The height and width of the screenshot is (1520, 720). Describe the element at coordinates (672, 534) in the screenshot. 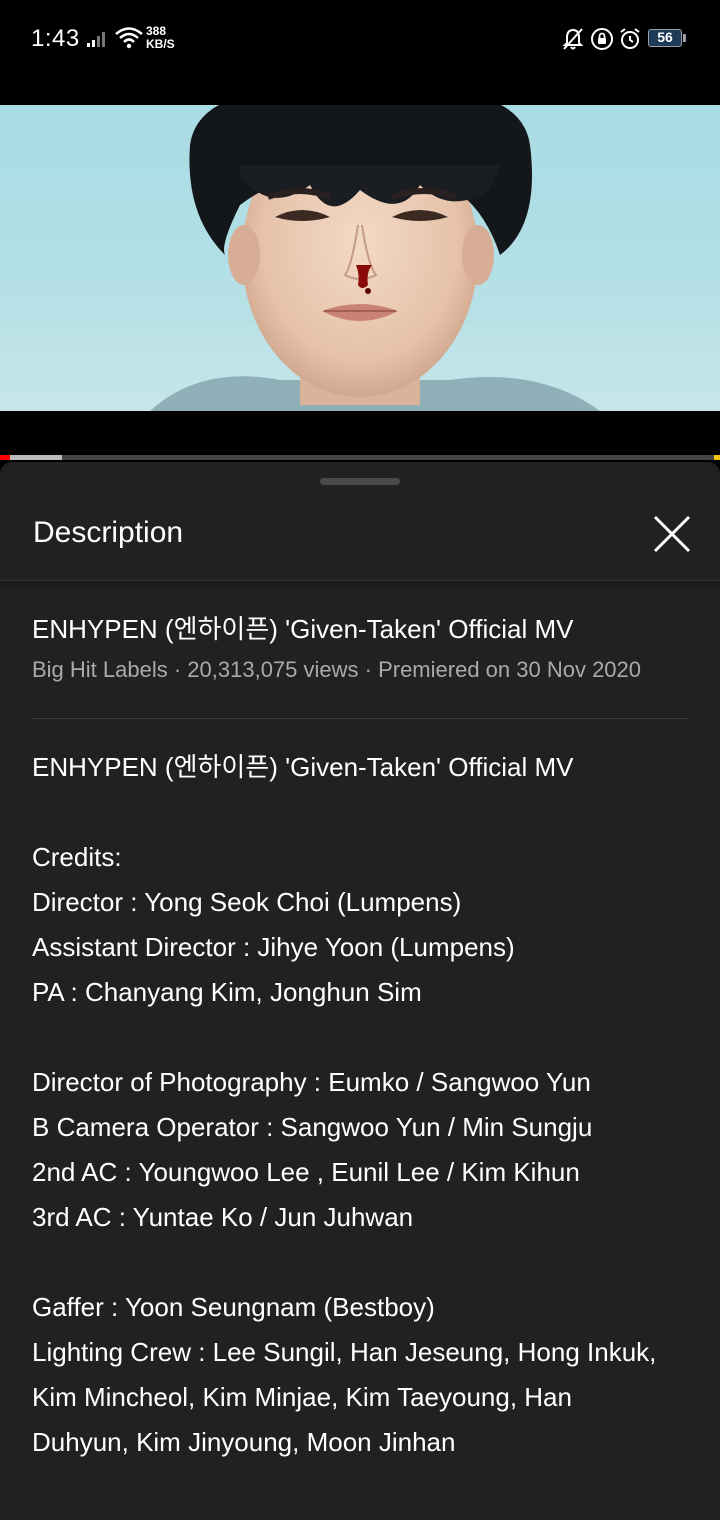

I see `close-icon` at that location.